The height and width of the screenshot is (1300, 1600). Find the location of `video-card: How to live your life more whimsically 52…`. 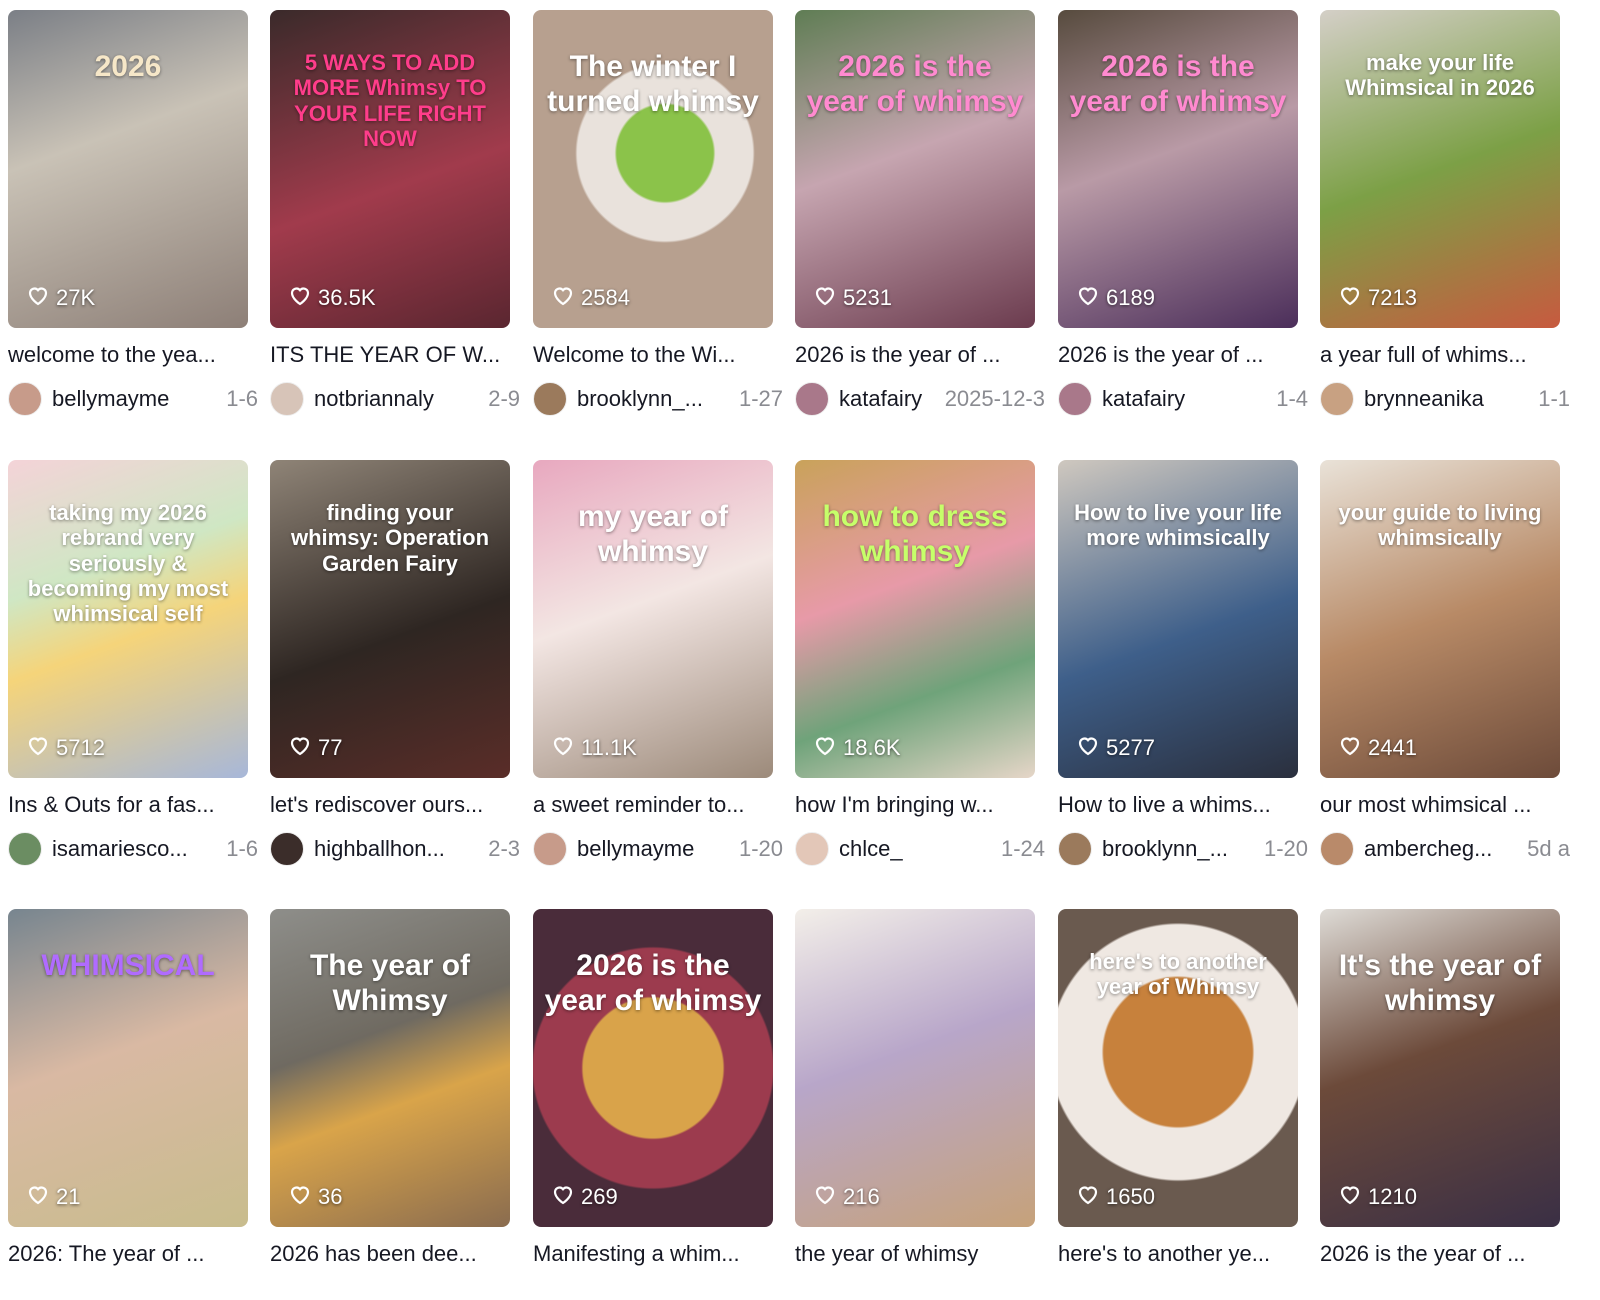

video-card: How to live your life more whimsically 52… is located at coordinates (1183, 663).